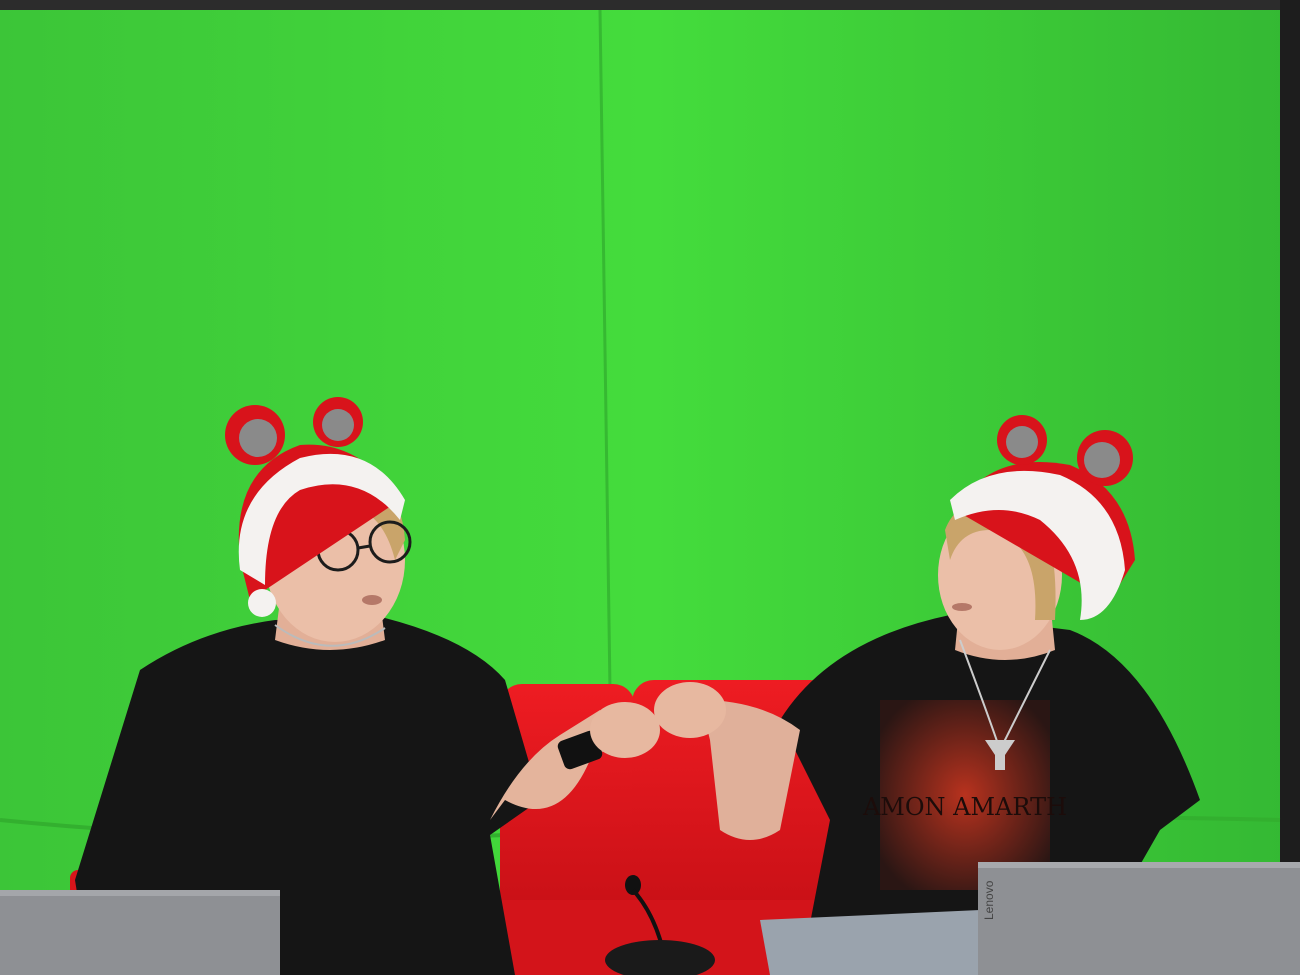  Describe the element at coordinates (262, 603) in the screenshot. I see `left-hat-pompom` at that location.